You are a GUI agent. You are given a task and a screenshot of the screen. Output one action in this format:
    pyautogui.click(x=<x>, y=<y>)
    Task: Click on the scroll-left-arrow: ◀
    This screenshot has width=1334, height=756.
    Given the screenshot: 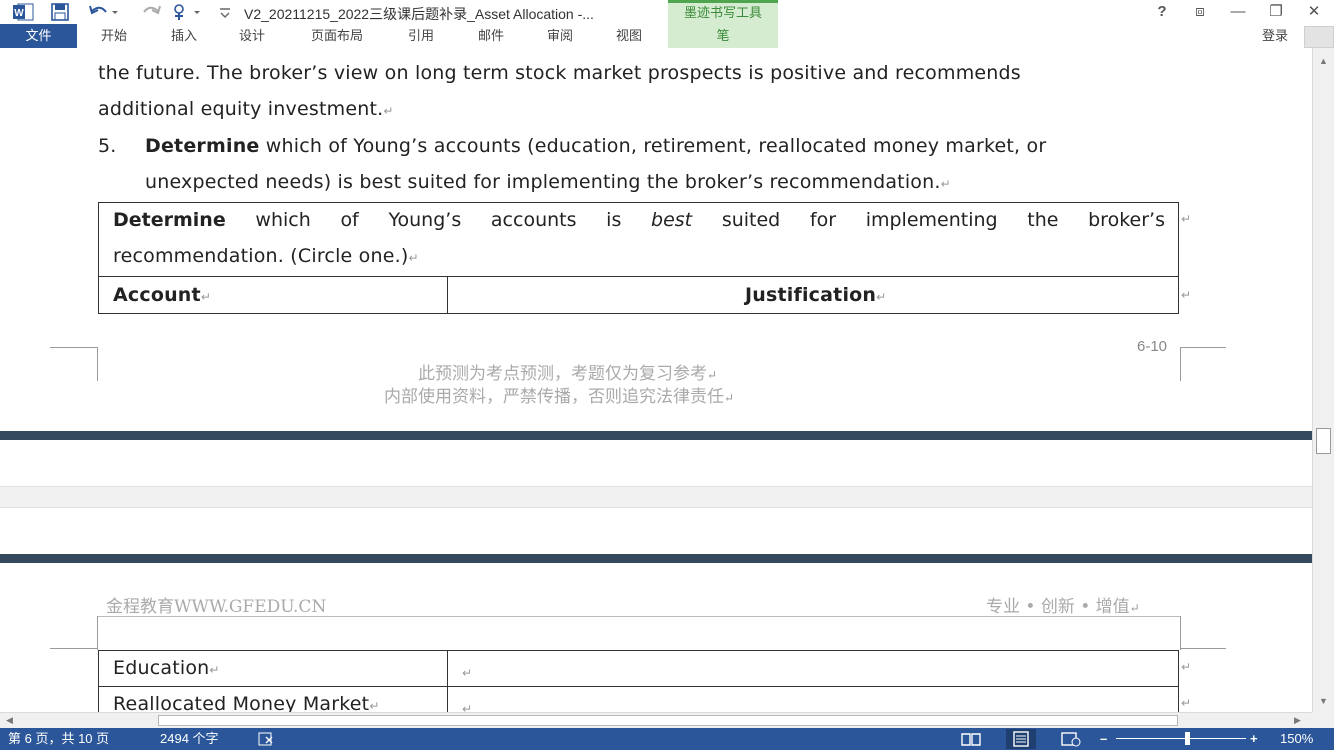 What is the action you would take?
    pyautogui.click(x=9, y=720)
    